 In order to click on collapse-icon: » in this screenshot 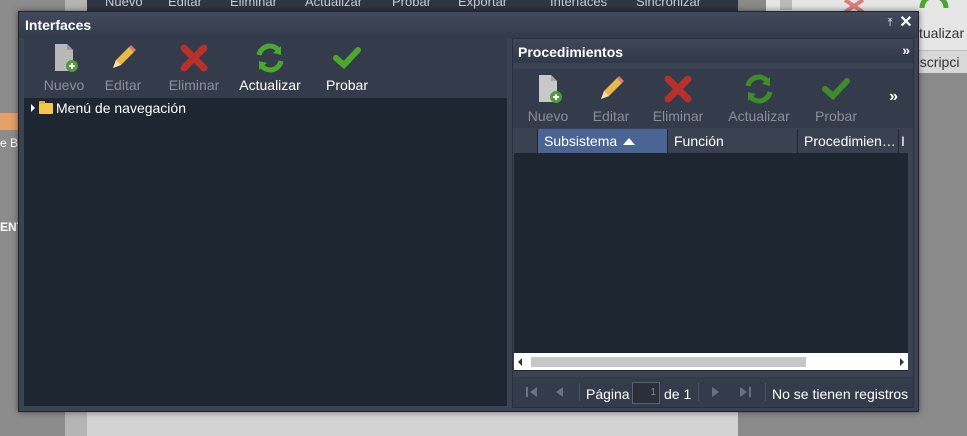, I will do `click(906, 50)`.